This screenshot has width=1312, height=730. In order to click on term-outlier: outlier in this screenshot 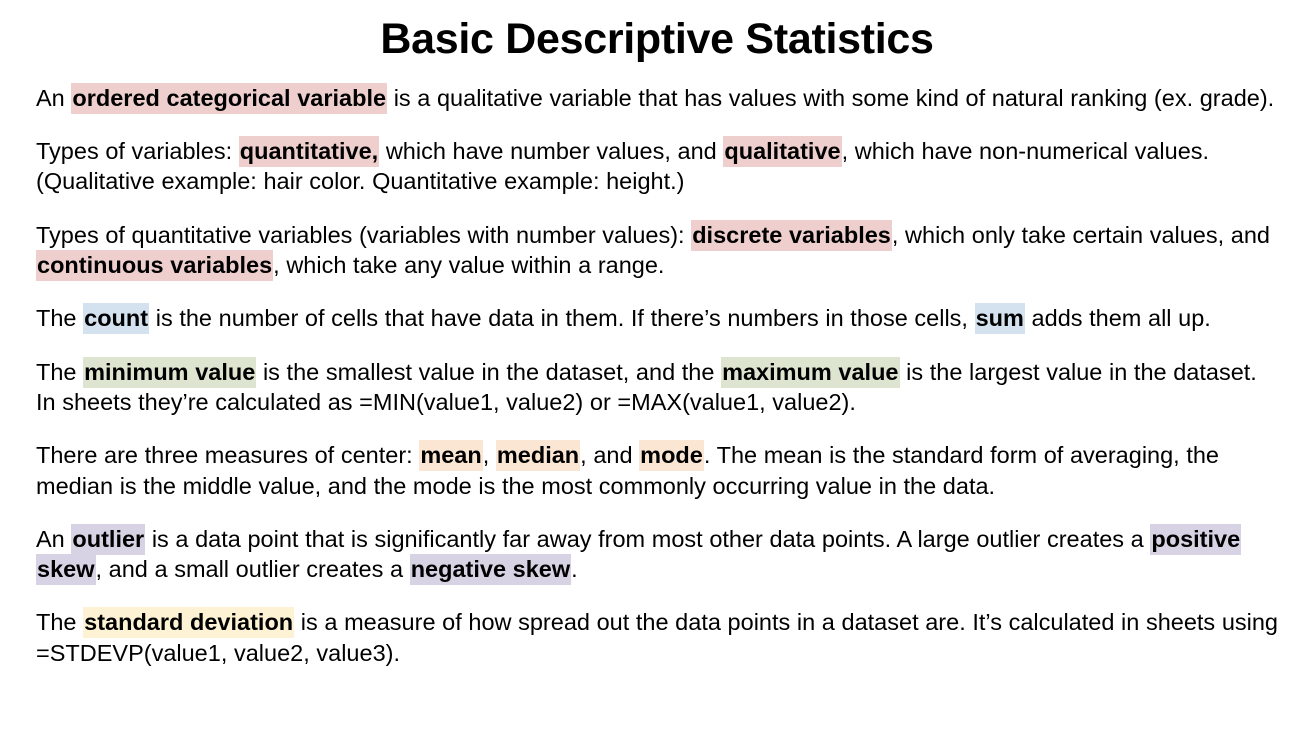, I will do `click(108, 539)`.